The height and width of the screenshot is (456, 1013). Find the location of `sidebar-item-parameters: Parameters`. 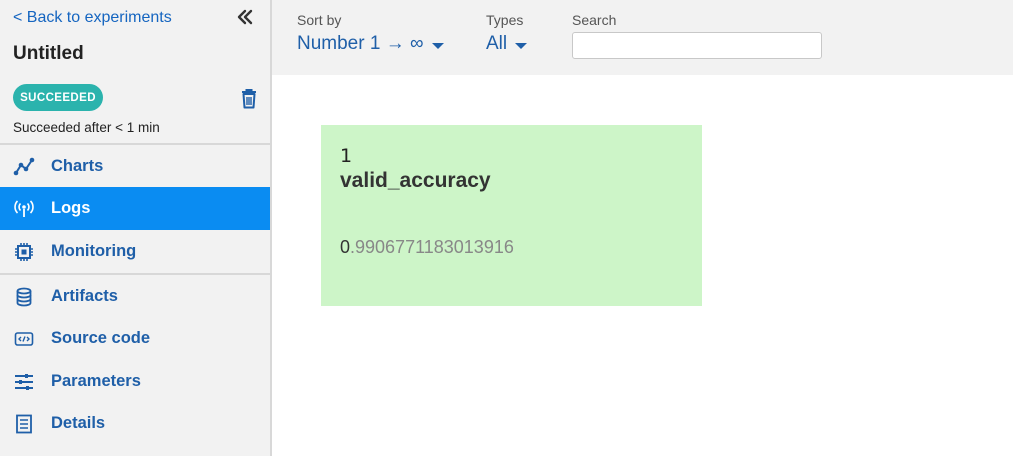

sidebar-item-parameters: Parameters is located at coordinates (135, 381).